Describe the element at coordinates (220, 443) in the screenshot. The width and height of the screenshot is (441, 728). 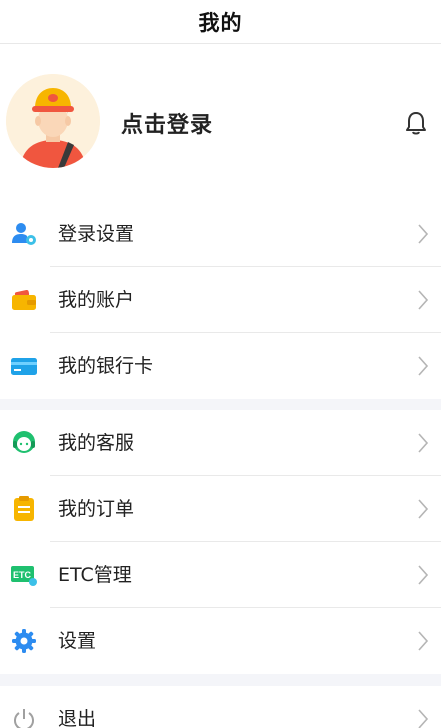
I see `menu-item-customer-service: 我的客服` at that location.